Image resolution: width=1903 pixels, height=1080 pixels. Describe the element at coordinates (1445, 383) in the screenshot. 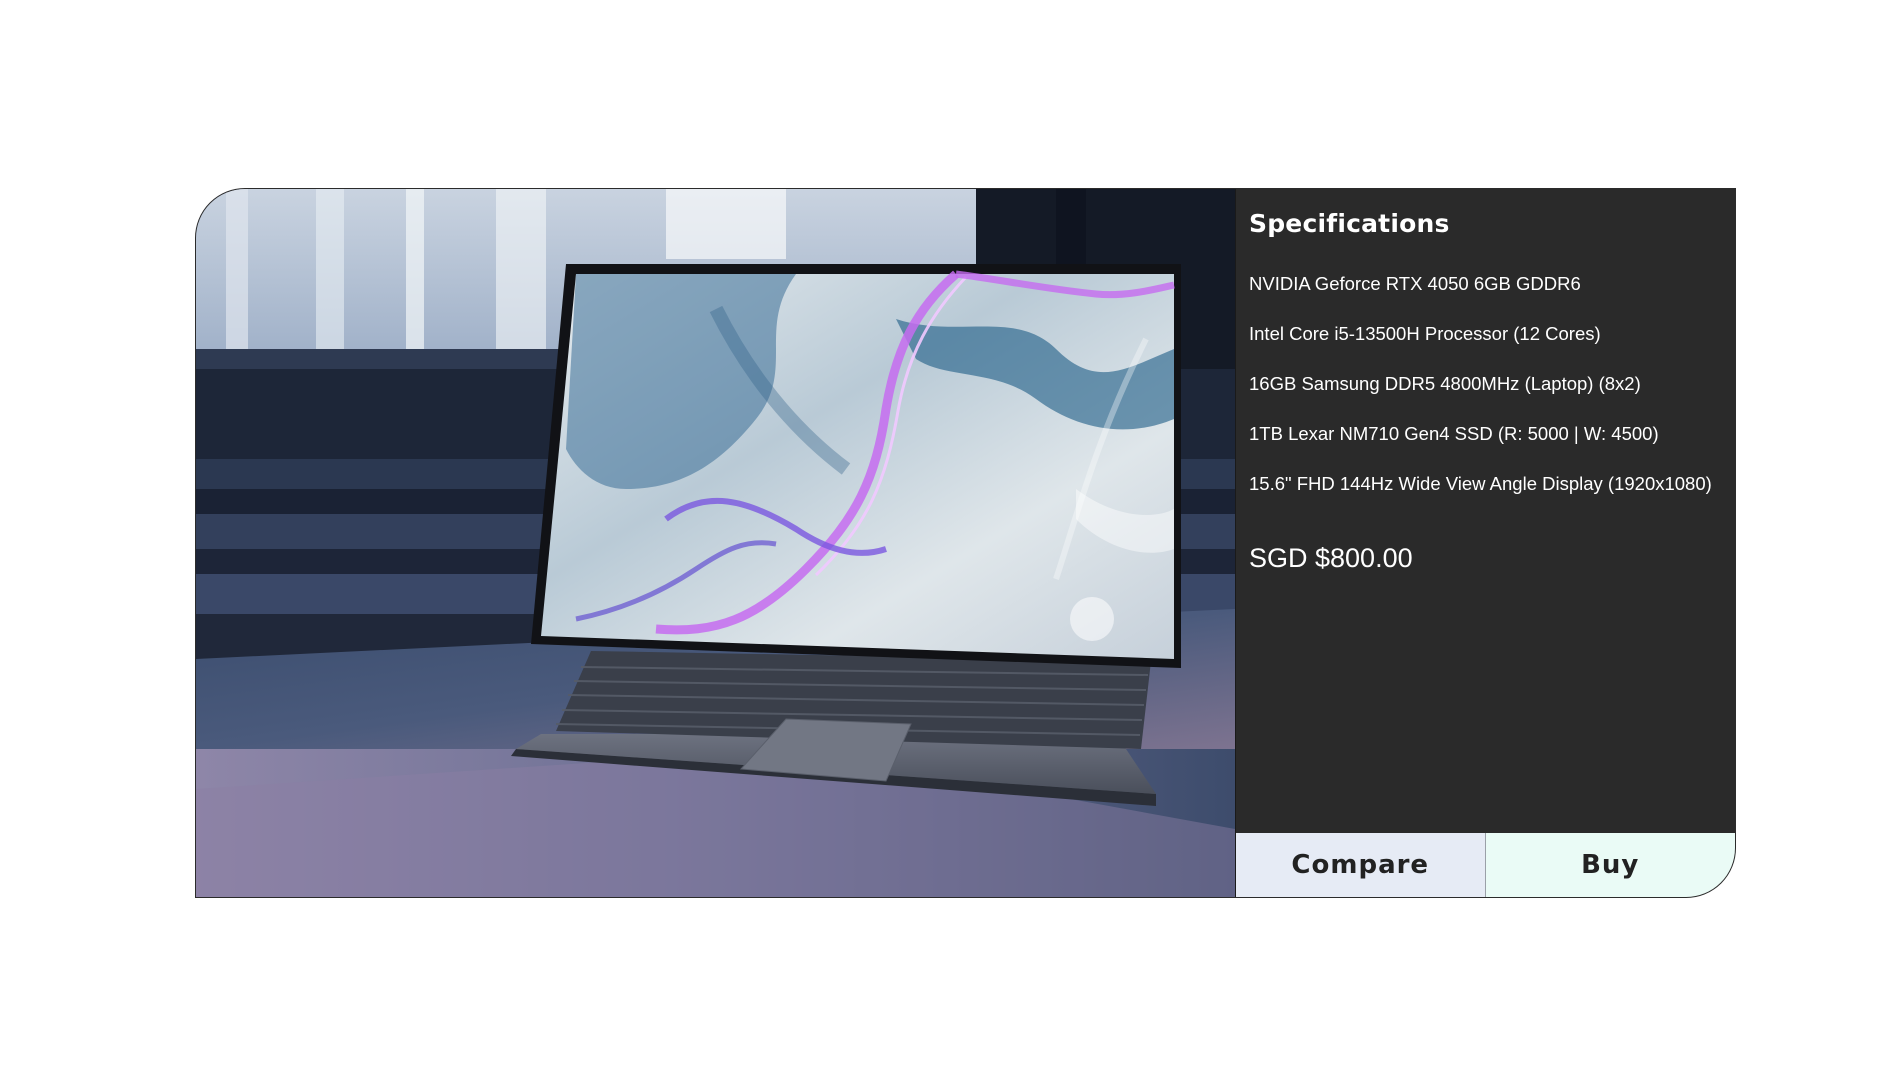

I see `spec-item-ram: 16GB Samsung DDR5 4800MHz (Laptop) (8x2)` at that location.